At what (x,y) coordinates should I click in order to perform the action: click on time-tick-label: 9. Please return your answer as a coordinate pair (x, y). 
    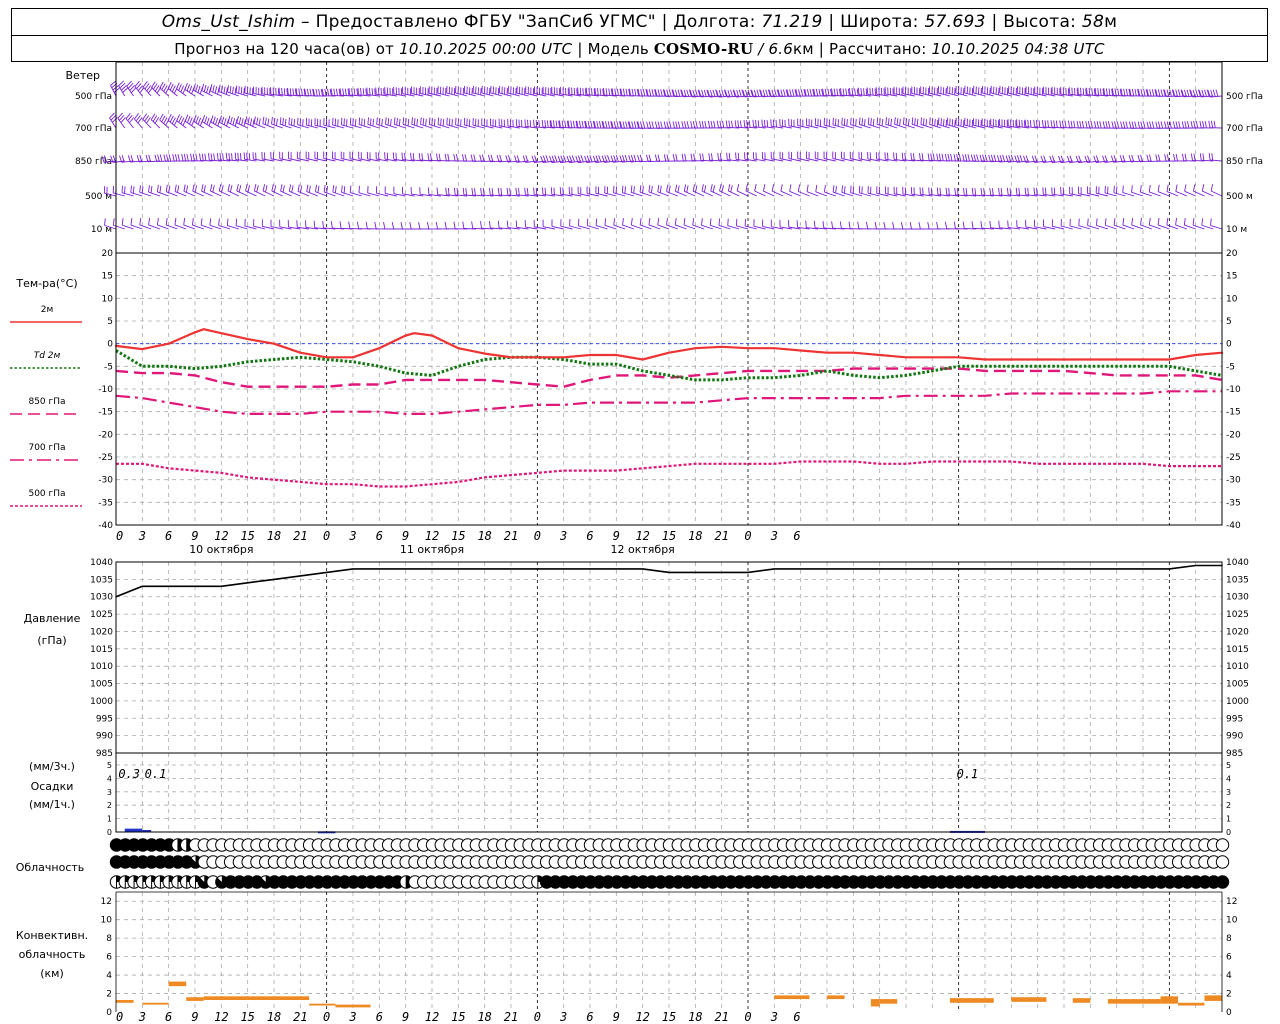
    Looking at the image, I should click on (194, 536).